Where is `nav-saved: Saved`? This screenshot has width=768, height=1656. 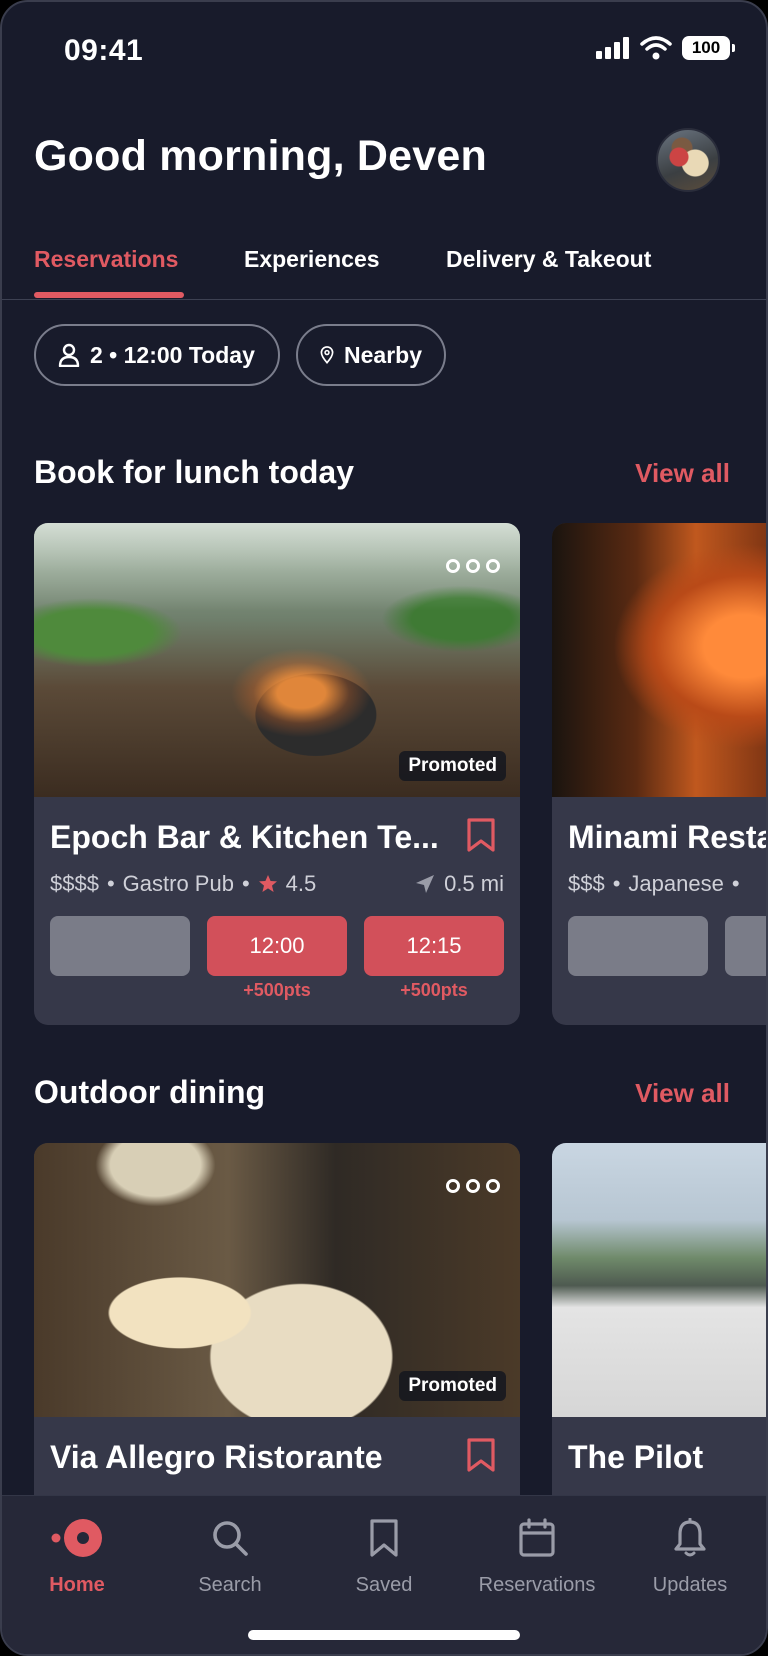 nav-saved: Saved is located at coordinates (384, 1556).